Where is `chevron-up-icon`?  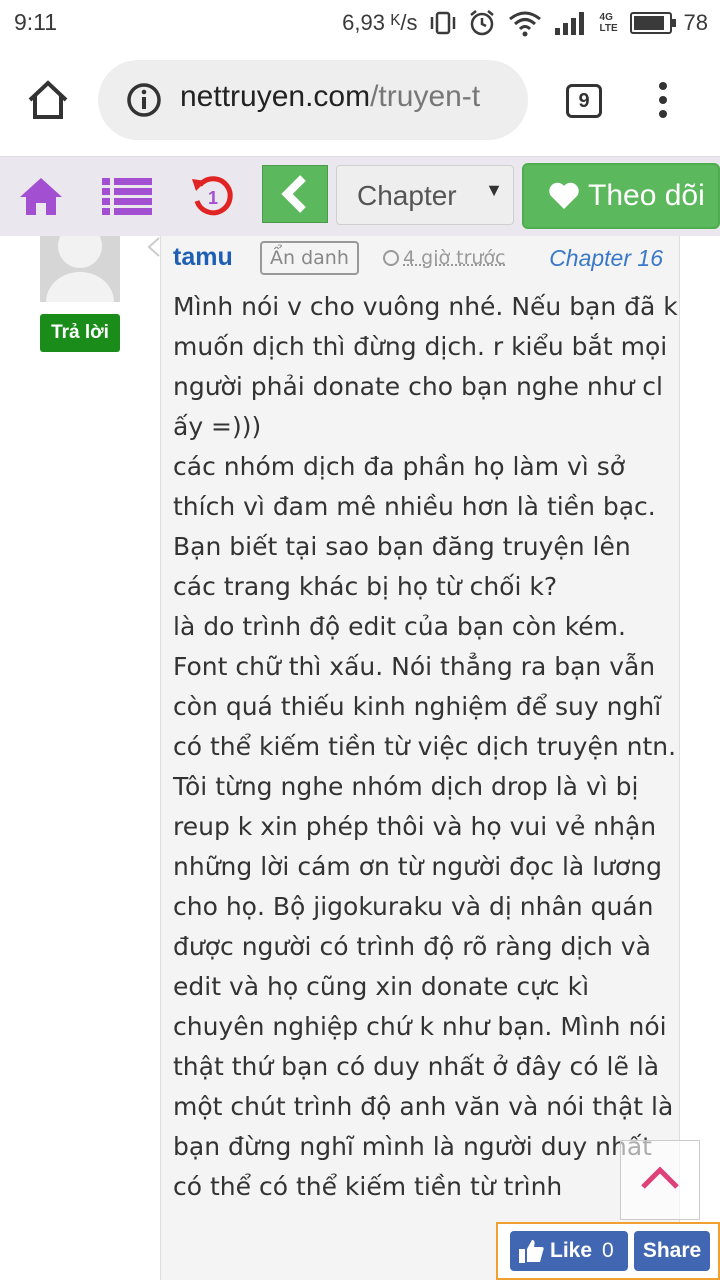 chevron-up-icon is located at coordinates (660, 1177).